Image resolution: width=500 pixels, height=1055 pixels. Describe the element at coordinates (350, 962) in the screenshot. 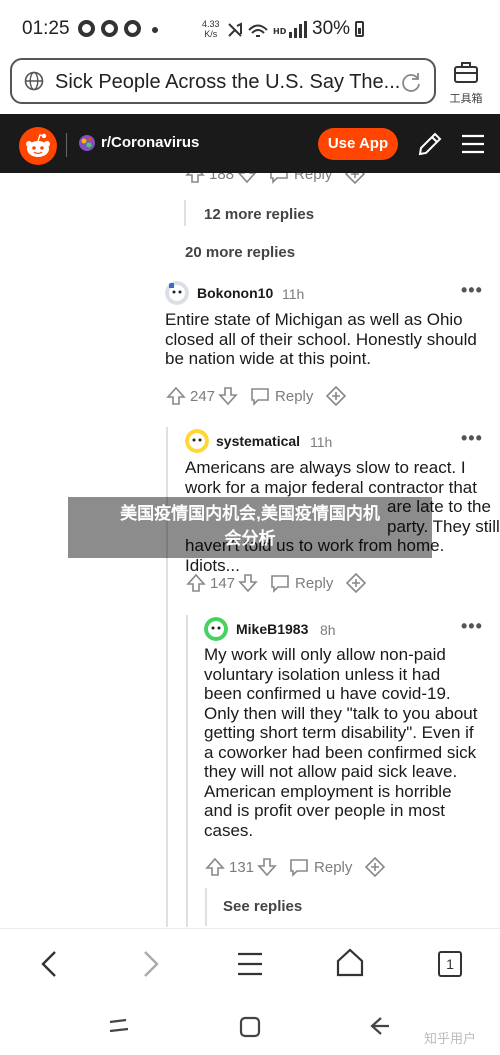

I see `home-icon` at that location.